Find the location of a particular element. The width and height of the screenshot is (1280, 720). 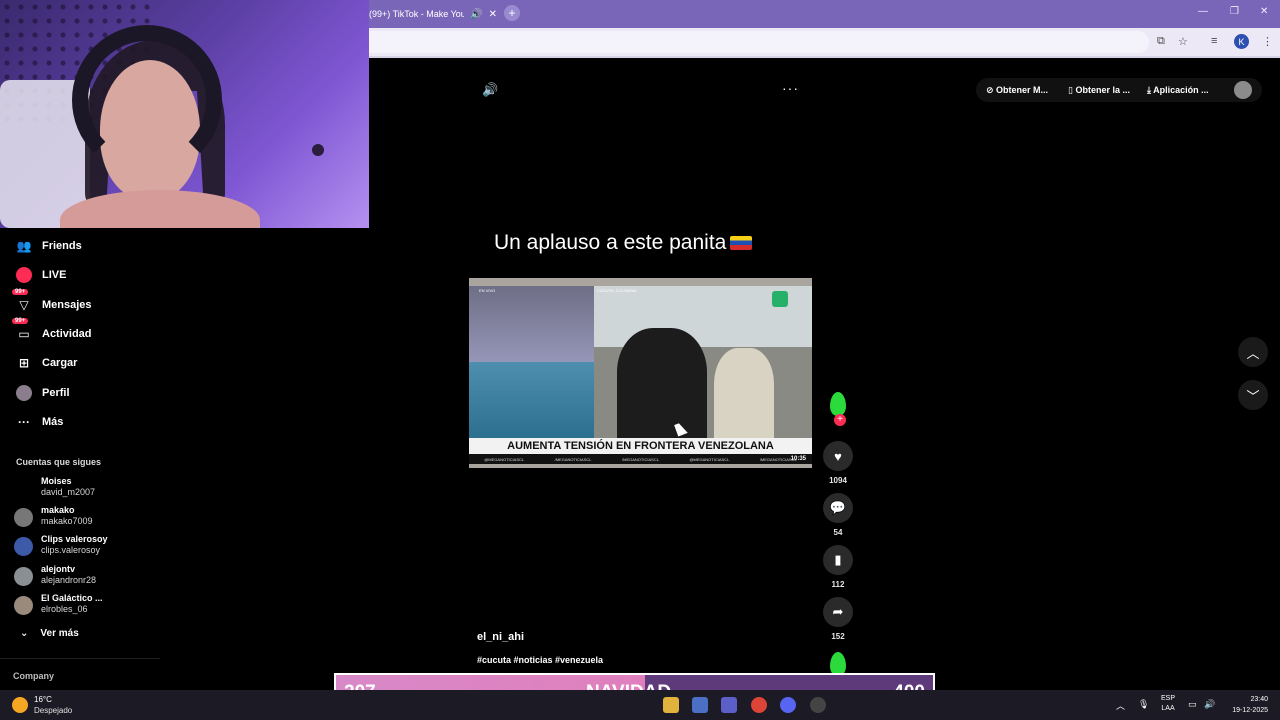

sidebar-item-label: Actividad is located at coordinates (67, 334).